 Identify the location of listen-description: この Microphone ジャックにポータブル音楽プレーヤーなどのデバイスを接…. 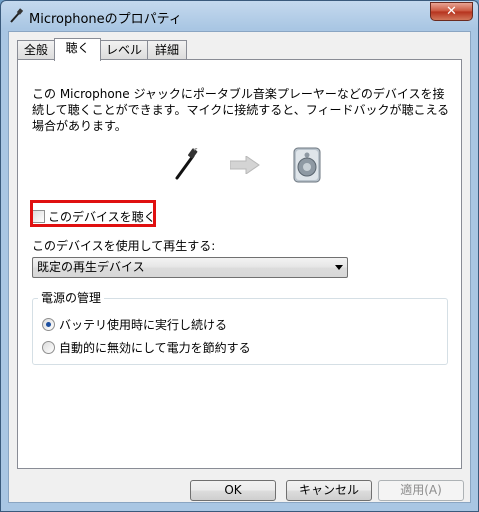
(241, 110).